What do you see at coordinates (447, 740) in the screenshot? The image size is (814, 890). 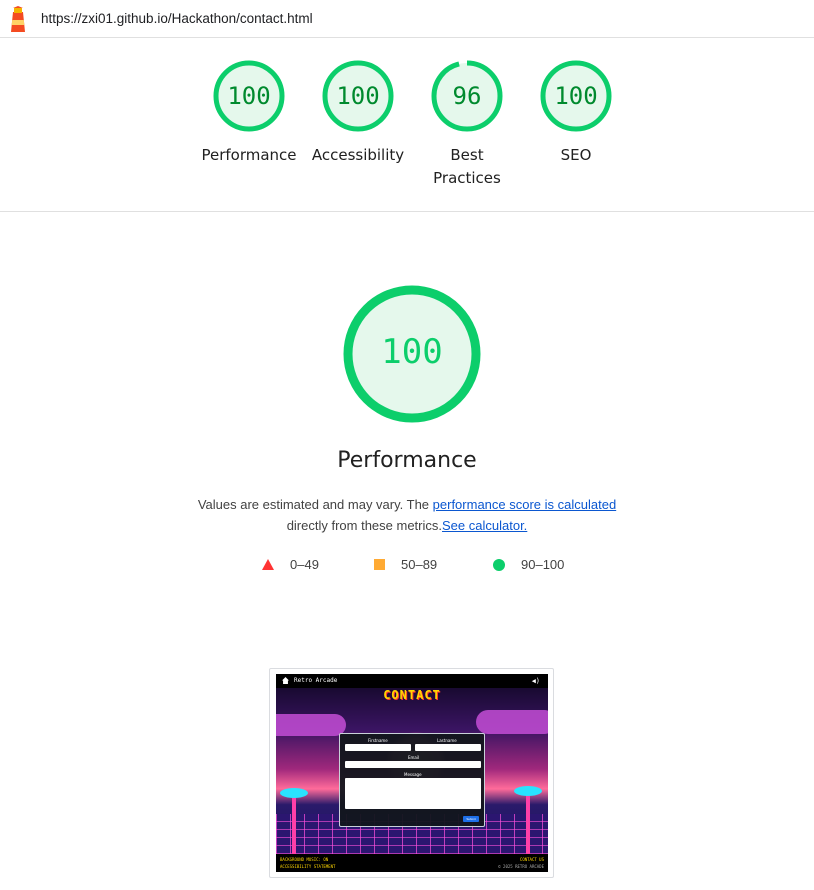 I see `lastname-label: Lastname` at bounding box center [447, 740].